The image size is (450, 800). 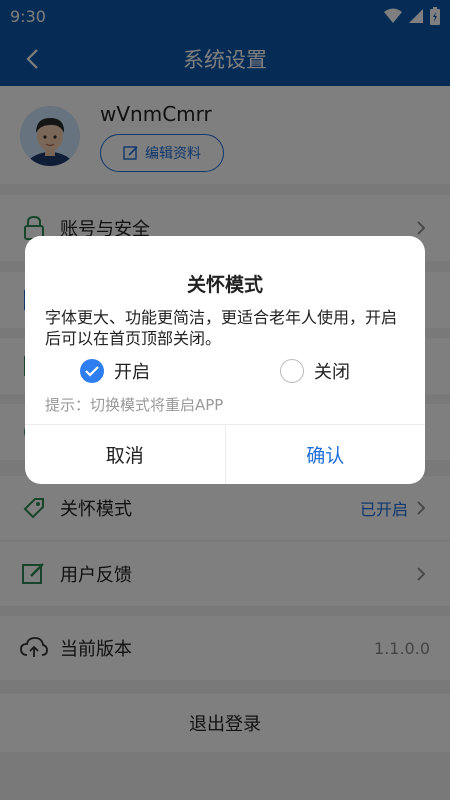 I want to click on radio-checked, so click(x=92, y=371).